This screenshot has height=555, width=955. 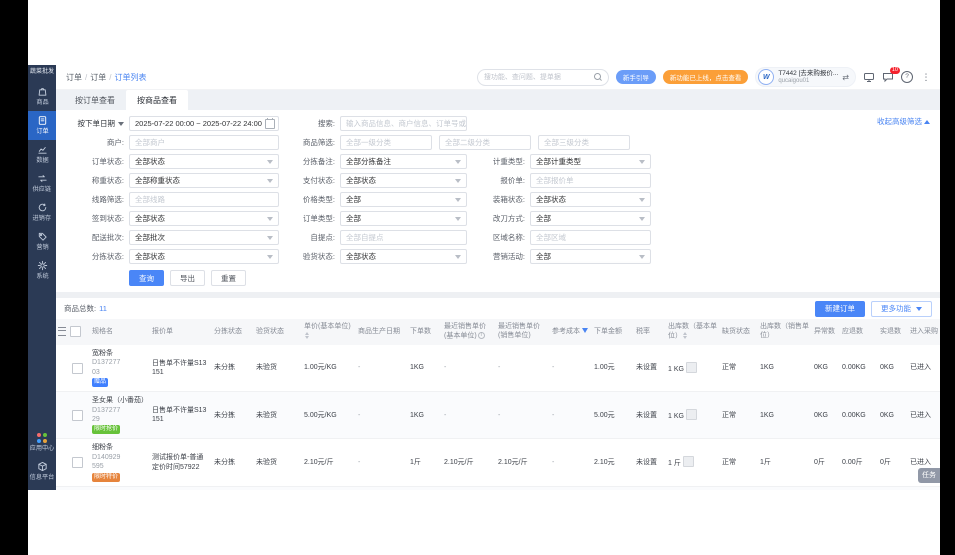 What do you see at coordinates (120, 400) in the screenshot?
I see `product-name: 圣女果（小番茄）` at bounding box center [120, 400].